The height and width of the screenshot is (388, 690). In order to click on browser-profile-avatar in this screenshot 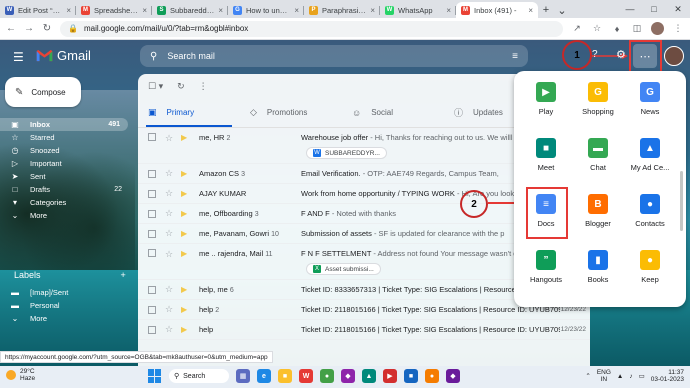, I will do `click(657, 28)`.